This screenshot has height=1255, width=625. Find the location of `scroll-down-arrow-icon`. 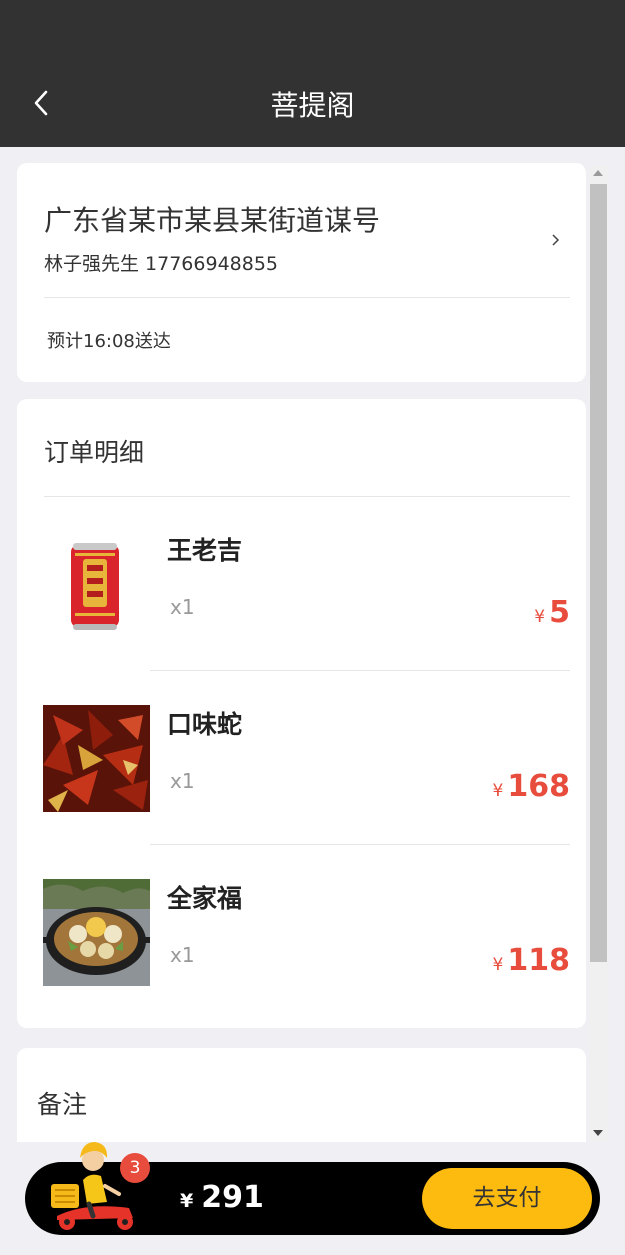

scroll-down-arrow-icon is located at coordinates (598, 1133).